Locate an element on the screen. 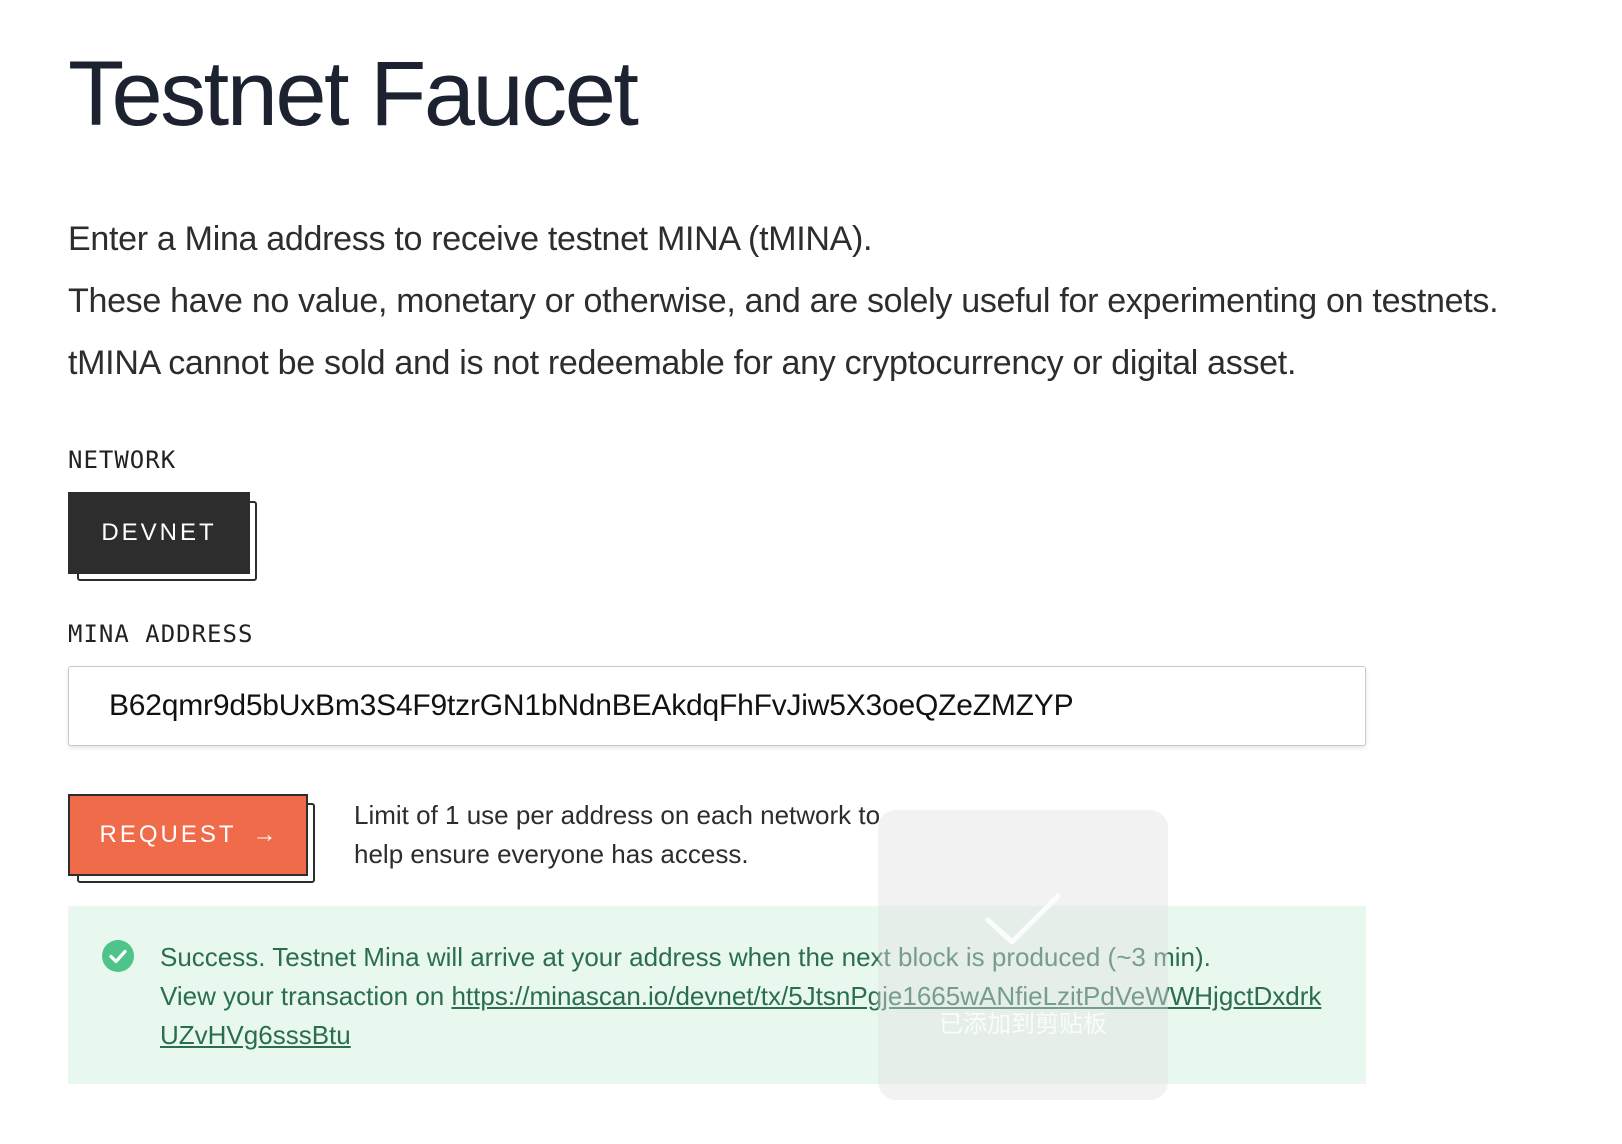 This screenshot has width=1622, height=1144. address-input is located at coordinates (717, 706).